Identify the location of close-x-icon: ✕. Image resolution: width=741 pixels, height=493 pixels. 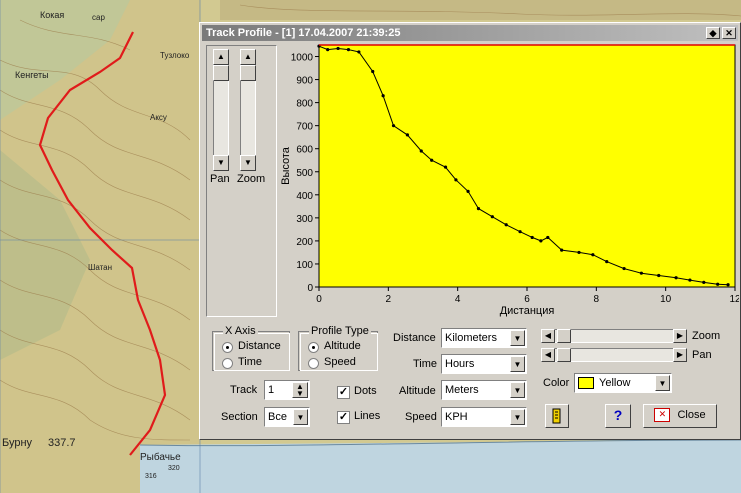
(662, 415).